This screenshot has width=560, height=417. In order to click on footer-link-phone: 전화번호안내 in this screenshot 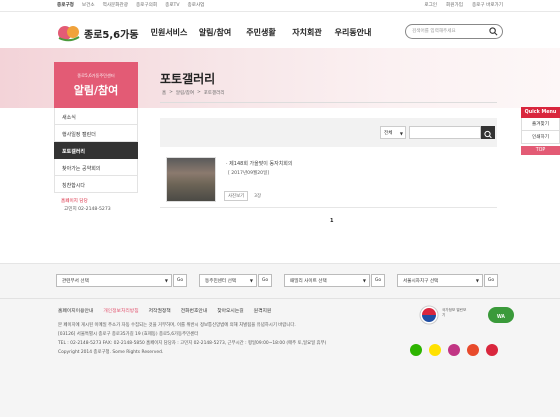, I will do `click(194, 310)`.